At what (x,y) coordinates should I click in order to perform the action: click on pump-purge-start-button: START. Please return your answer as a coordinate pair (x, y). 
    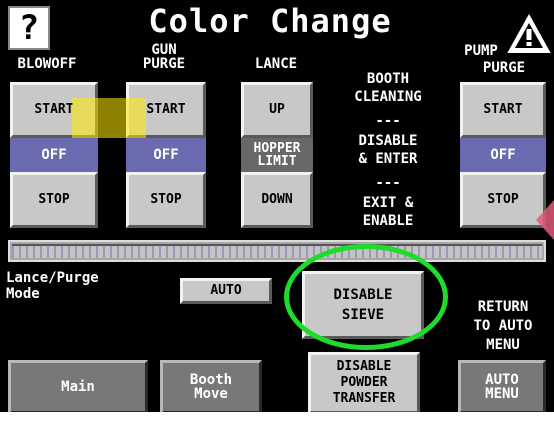
    Looking at the image, I should click on (503, 110).